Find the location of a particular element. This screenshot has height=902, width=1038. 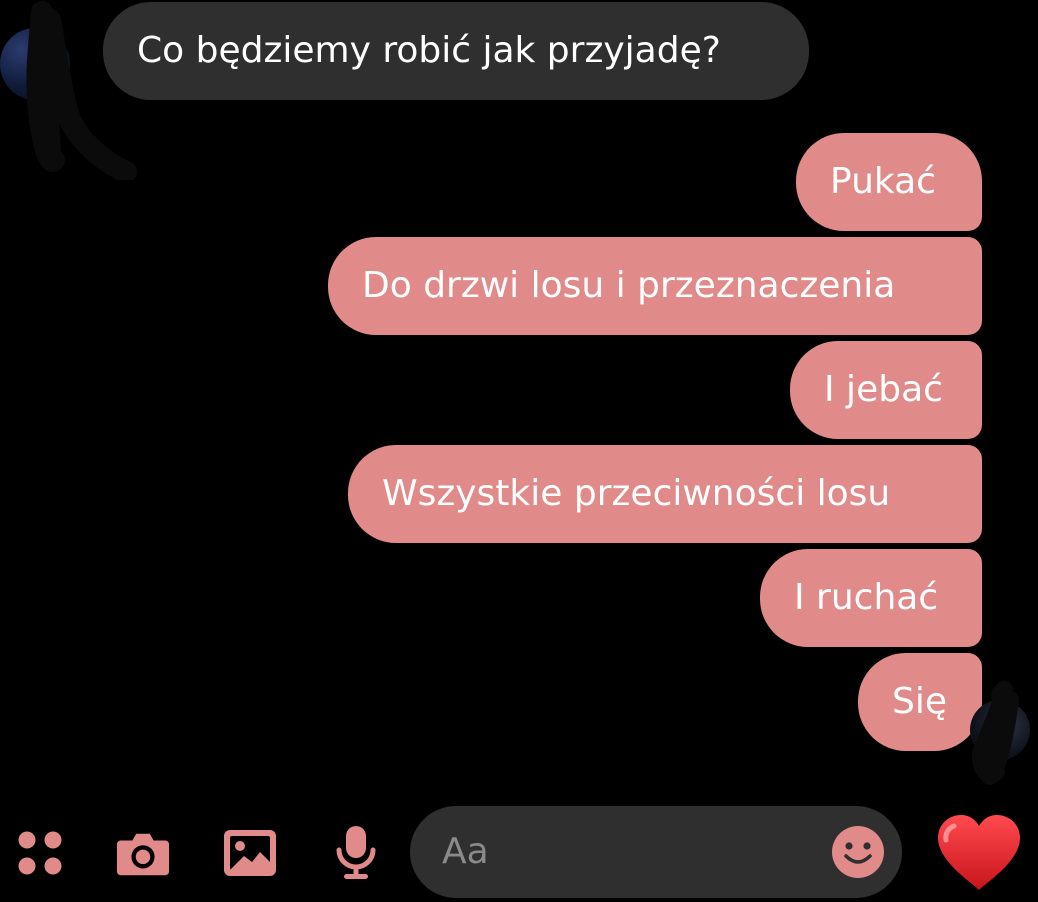

emoji-icon is located at coordinates (858, 852).